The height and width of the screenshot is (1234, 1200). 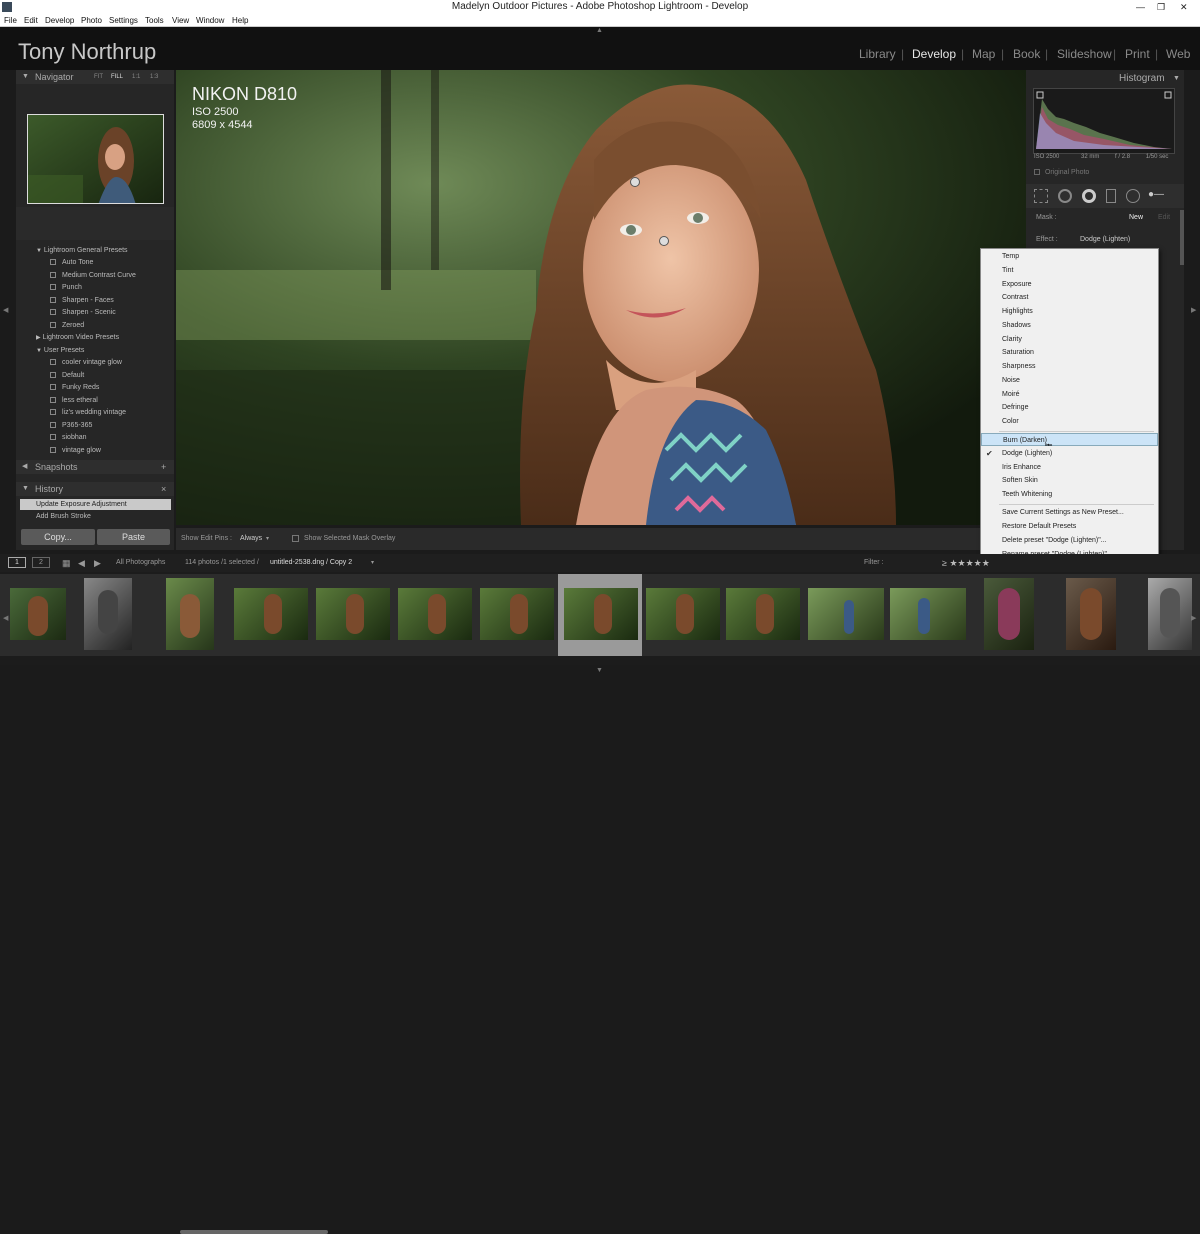 What do you see at coordinates (95, 467) in the screenshot?
I see `snapshots-header: ◀ Snapshots +` at bounding box center [95, 467].